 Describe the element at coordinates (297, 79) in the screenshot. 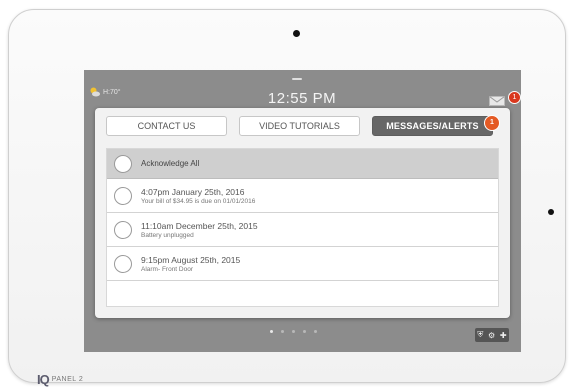

I see `pull-down-handle` at that location.